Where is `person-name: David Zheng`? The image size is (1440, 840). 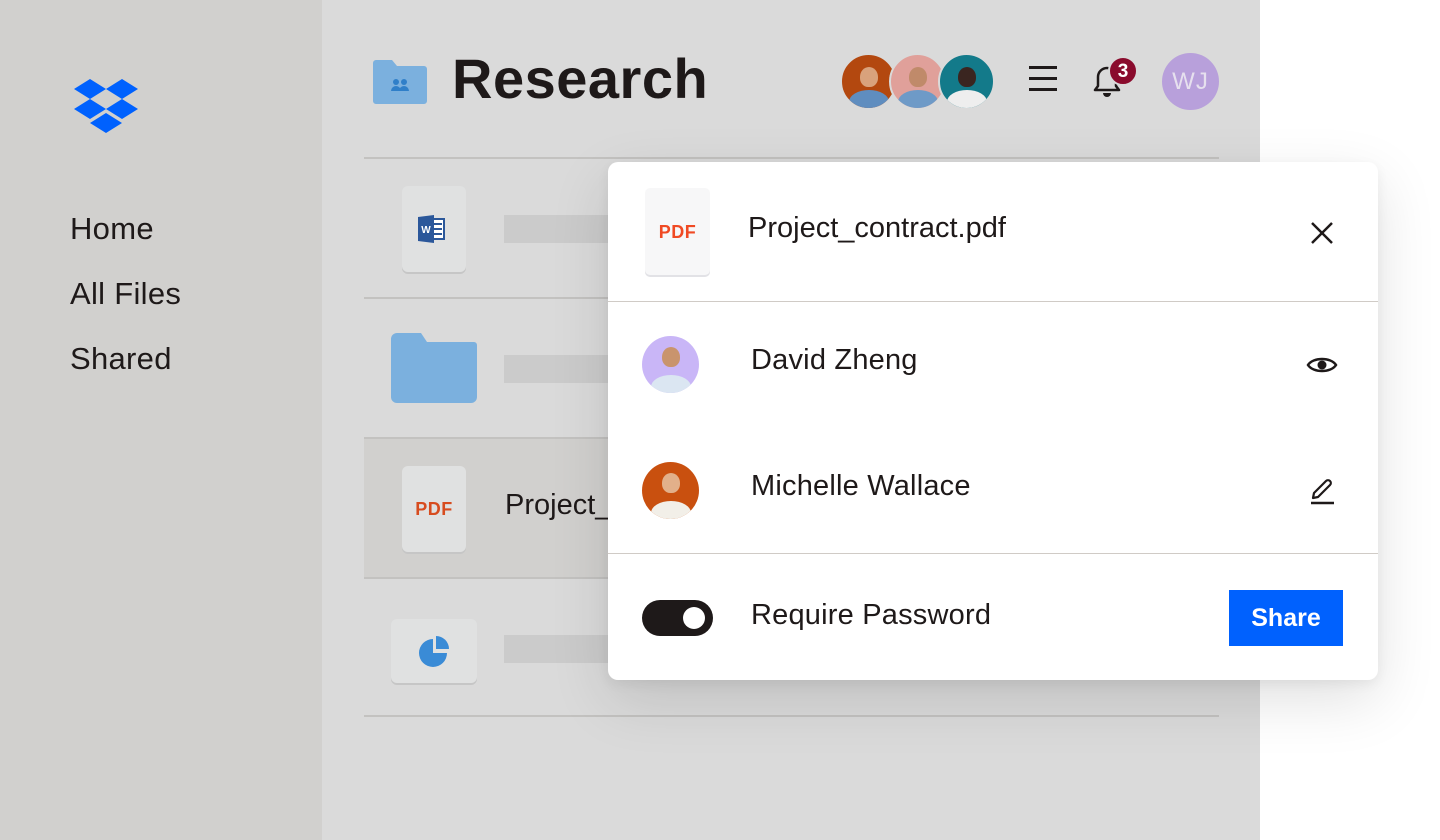 person-name: David Zheng is located at coordinates (834, 360).